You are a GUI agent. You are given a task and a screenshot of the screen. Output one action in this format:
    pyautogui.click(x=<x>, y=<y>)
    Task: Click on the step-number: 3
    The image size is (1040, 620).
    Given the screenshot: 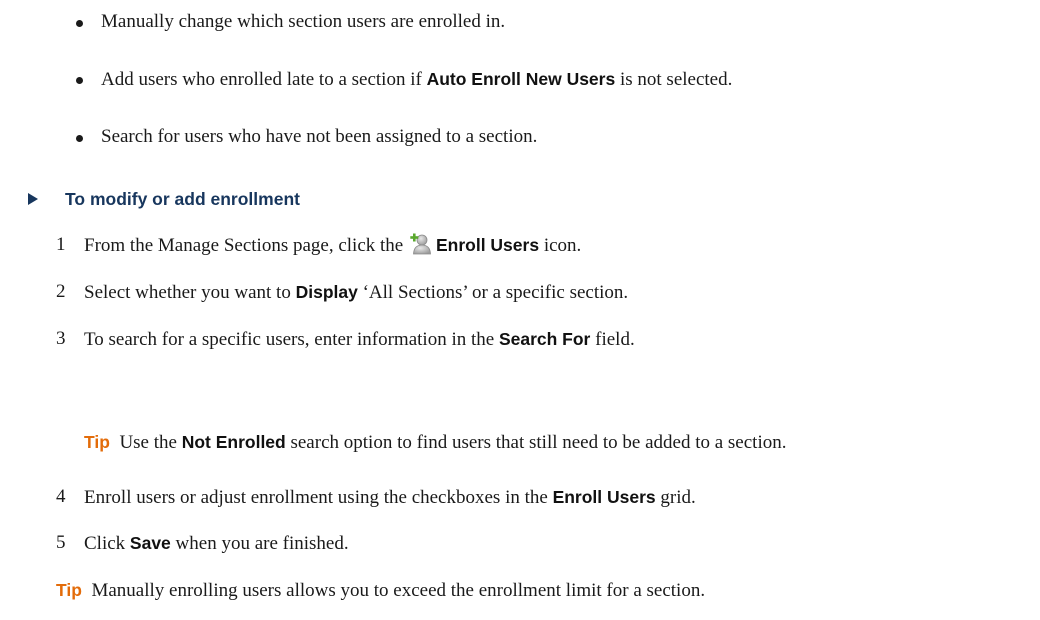 What is the action you would take?
    pyautogui.click(x=61, y=338)
    